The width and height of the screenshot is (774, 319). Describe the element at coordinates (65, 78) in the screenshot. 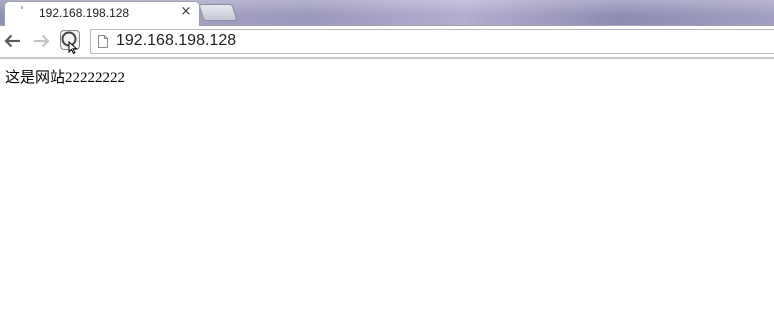

I see `page-body-text: 这是网站22222222` at that location.